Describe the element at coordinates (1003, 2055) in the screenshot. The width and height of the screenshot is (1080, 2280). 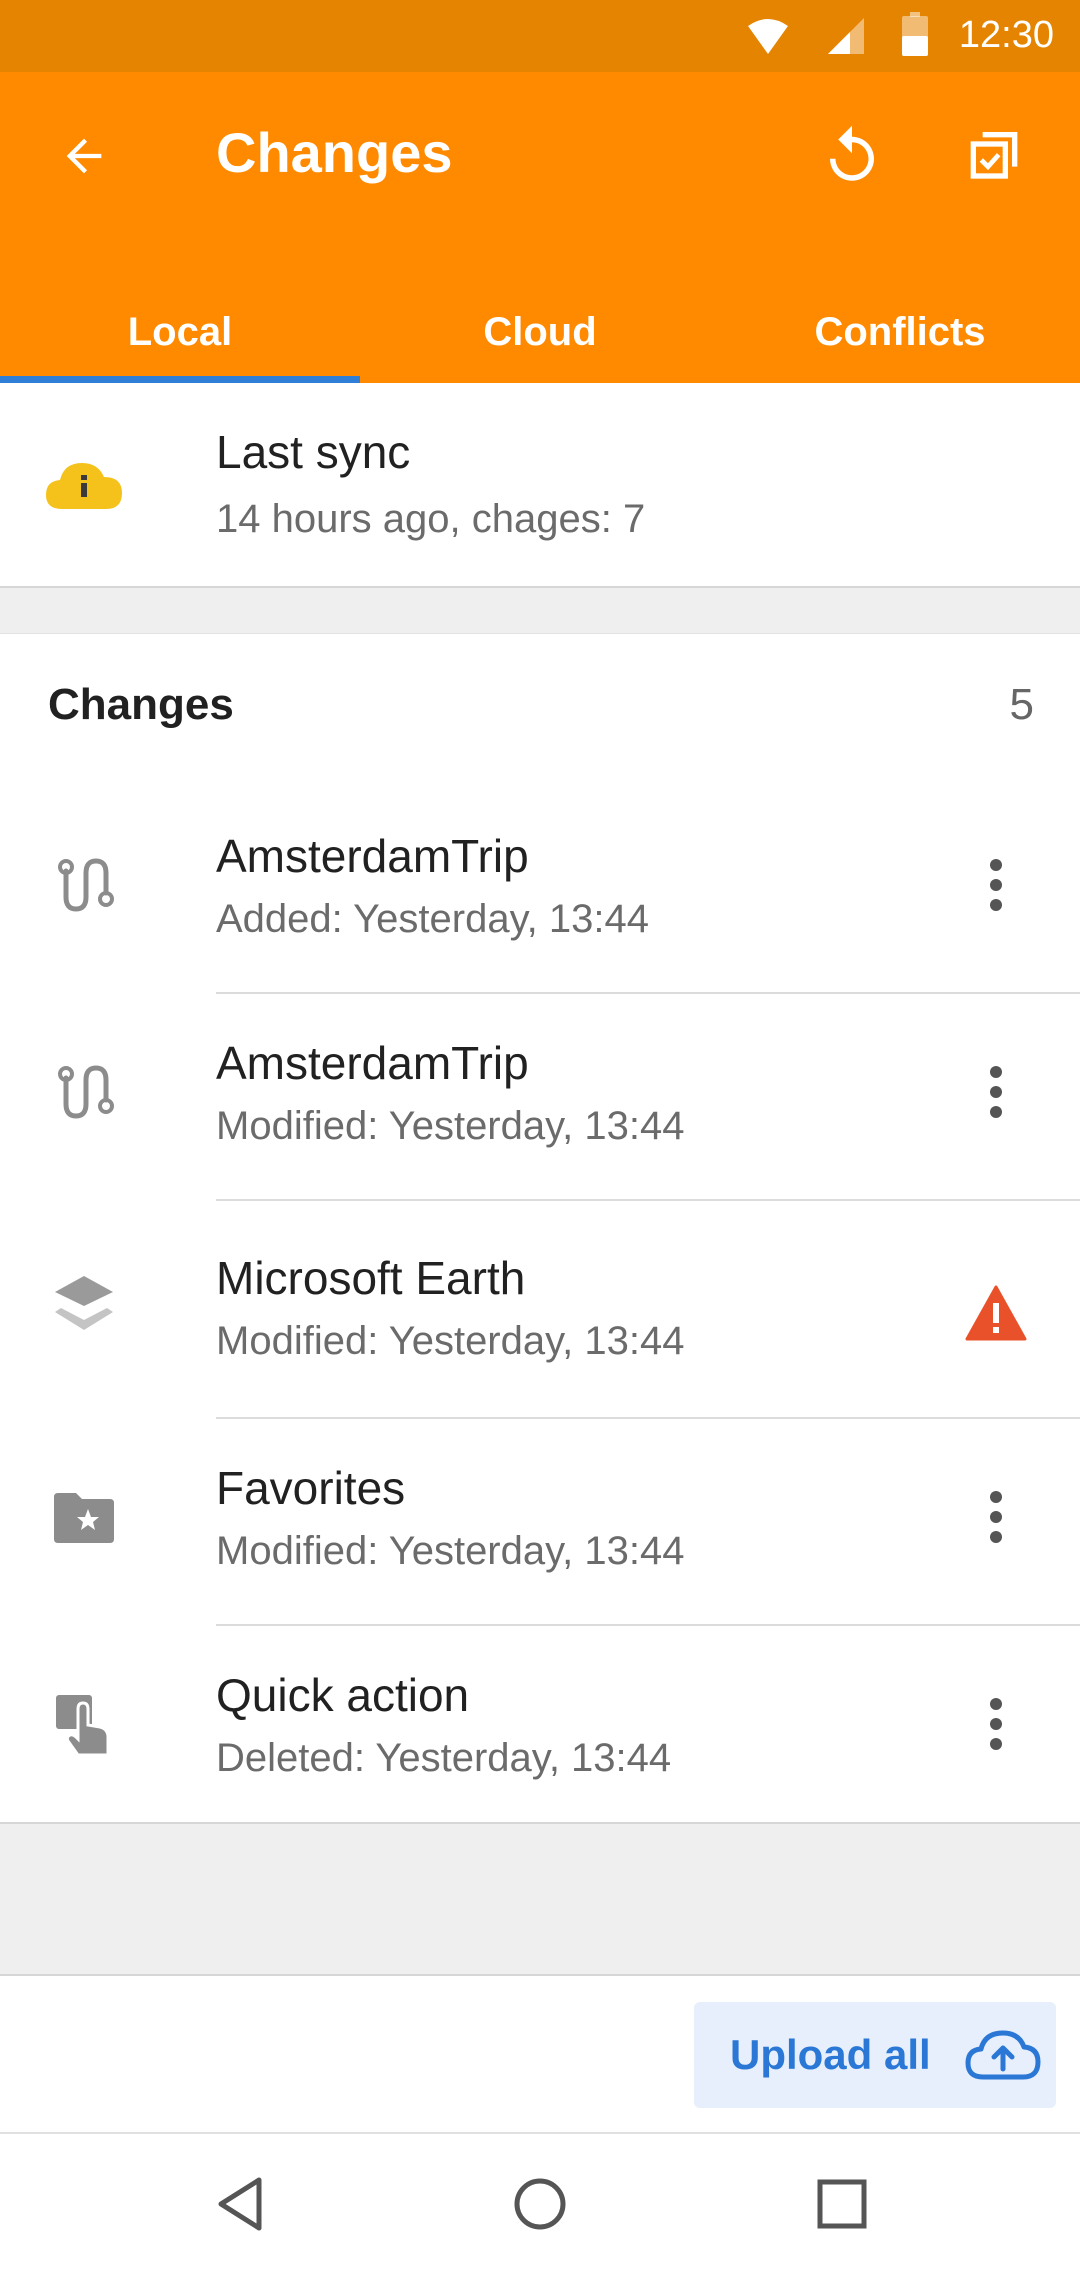
I see `cloud-upload-icon` at that location.